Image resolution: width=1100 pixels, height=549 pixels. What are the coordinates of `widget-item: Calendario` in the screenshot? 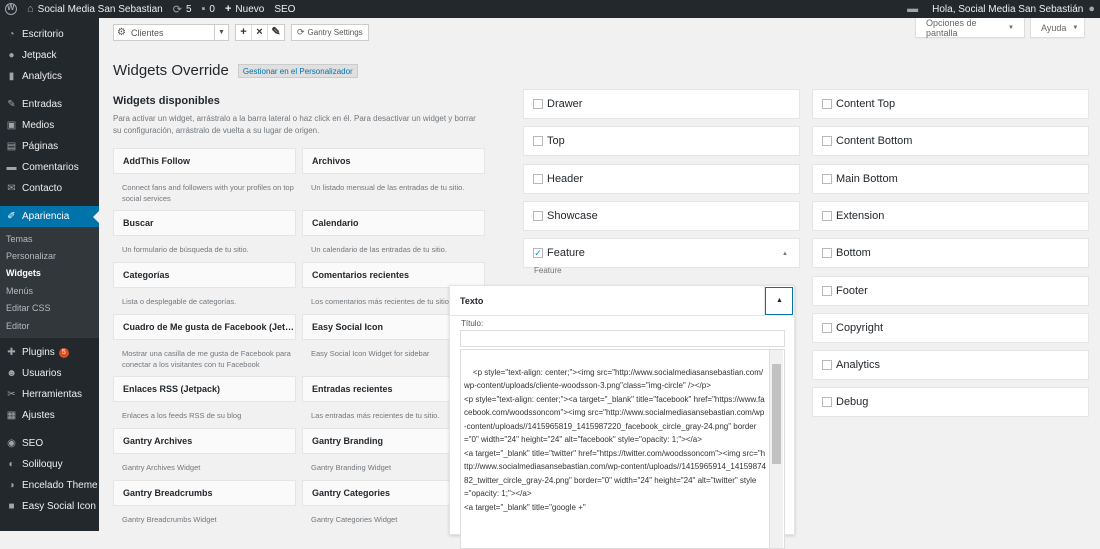 It's located at (393, 223).